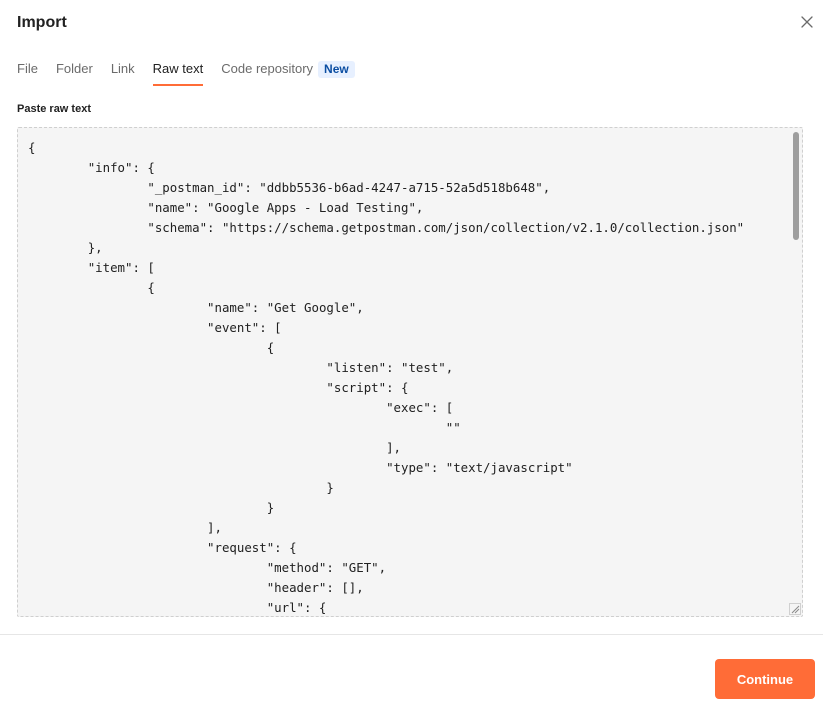 The image size is (823, 717). I want to click on tab-code-repository: Code repository New, so click(288, 73).